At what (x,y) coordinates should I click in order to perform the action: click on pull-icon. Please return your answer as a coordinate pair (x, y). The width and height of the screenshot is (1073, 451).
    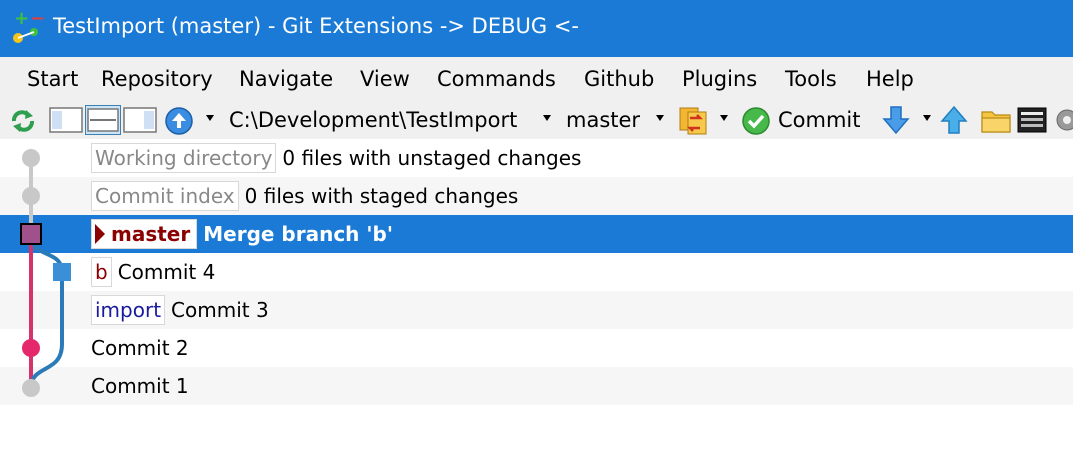
    Looking at the image, I should click on (896, 120).